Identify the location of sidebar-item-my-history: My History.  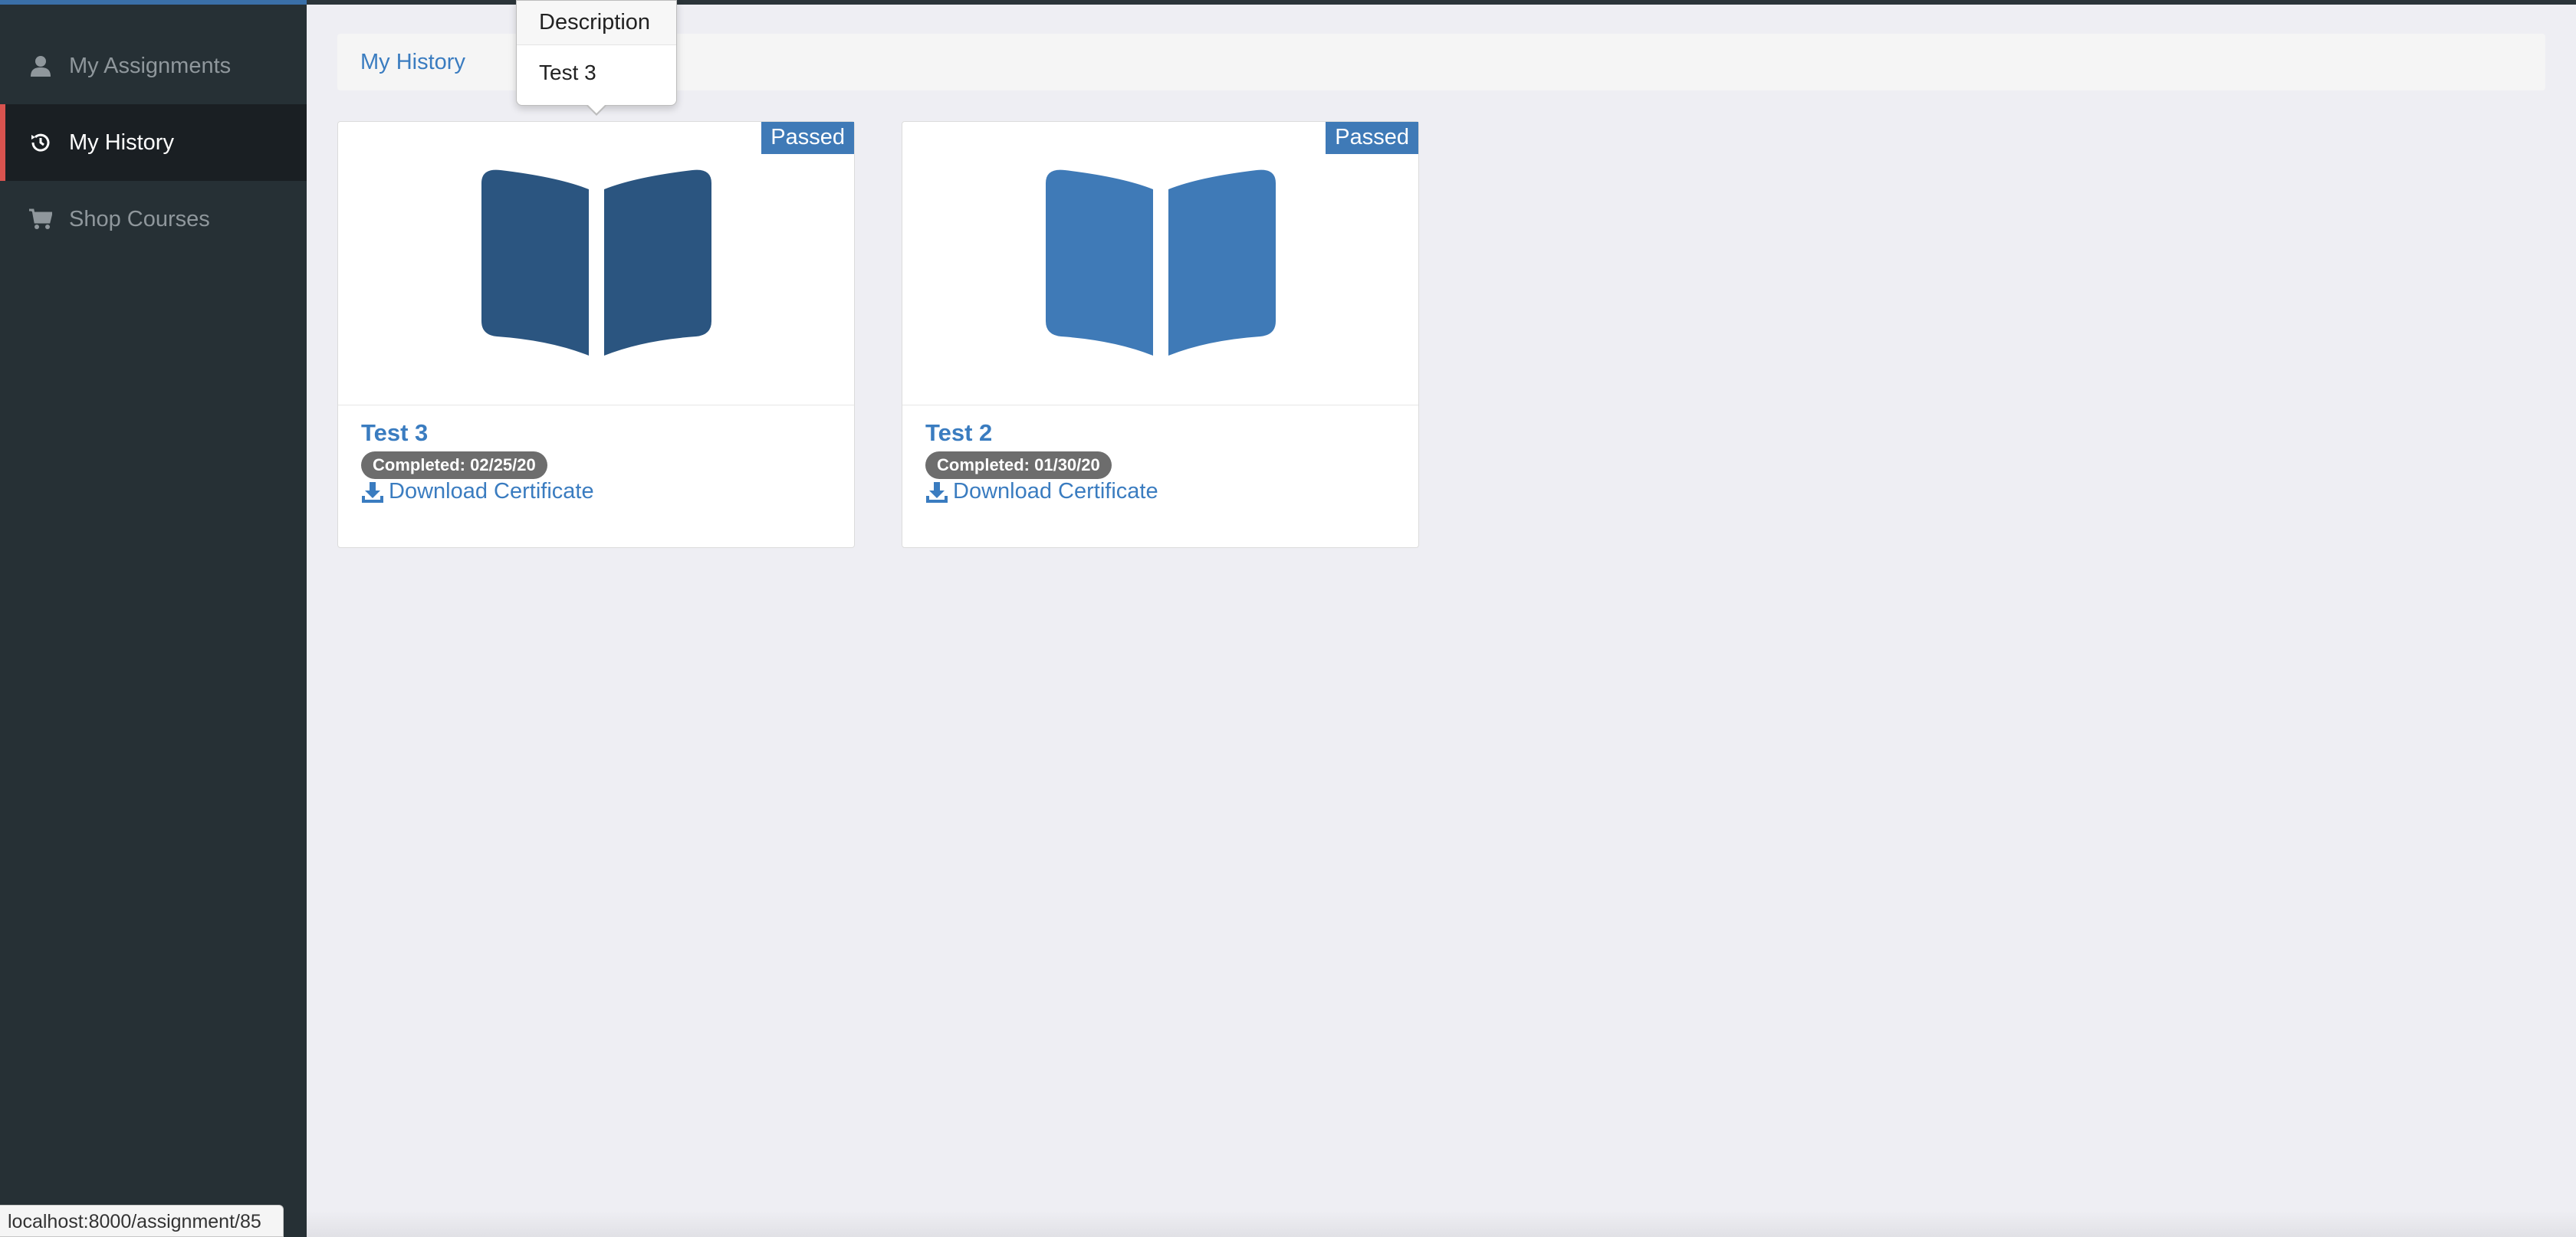
(154, 142).